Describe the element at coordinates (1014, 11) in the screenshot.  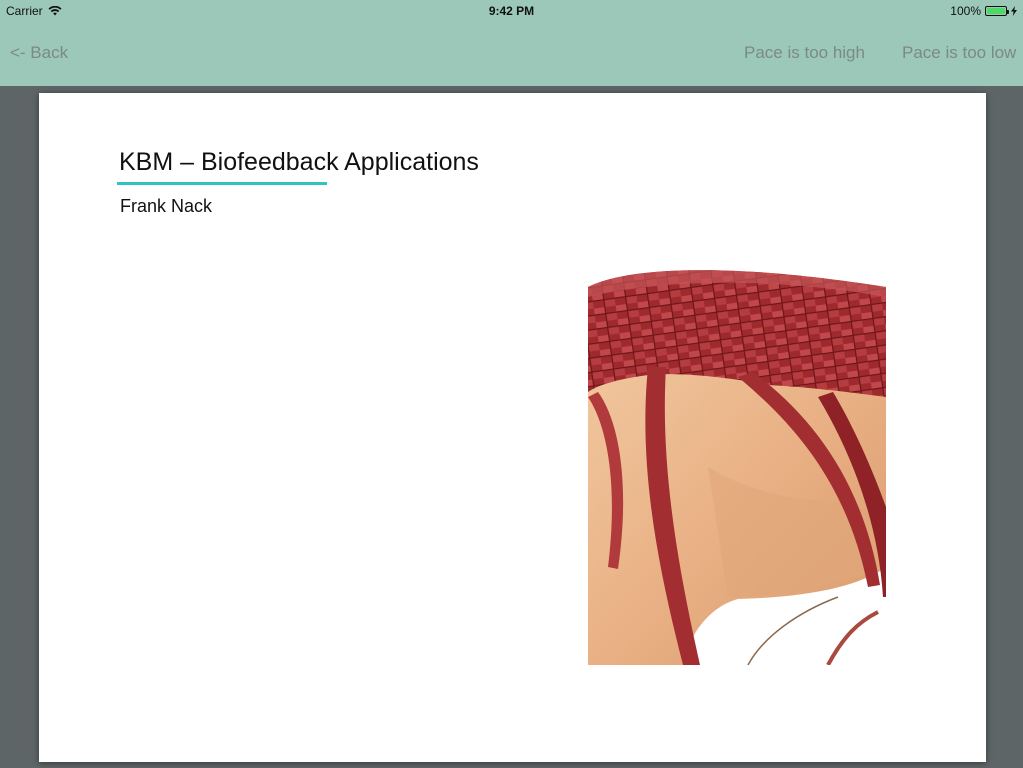
I see `charging-bolt-icon` at that location.